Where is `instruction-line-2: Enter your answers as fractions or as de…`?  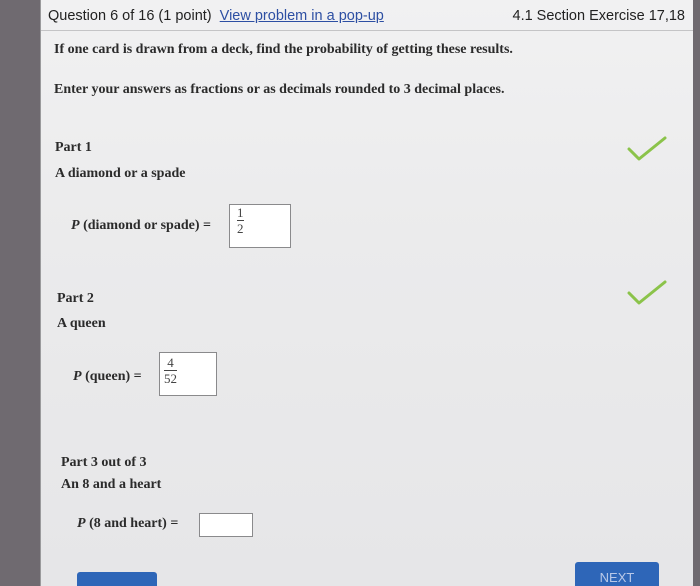
instruction-line-2: Enter your answers as fractions or as de… is located at coordinates (279, 89).